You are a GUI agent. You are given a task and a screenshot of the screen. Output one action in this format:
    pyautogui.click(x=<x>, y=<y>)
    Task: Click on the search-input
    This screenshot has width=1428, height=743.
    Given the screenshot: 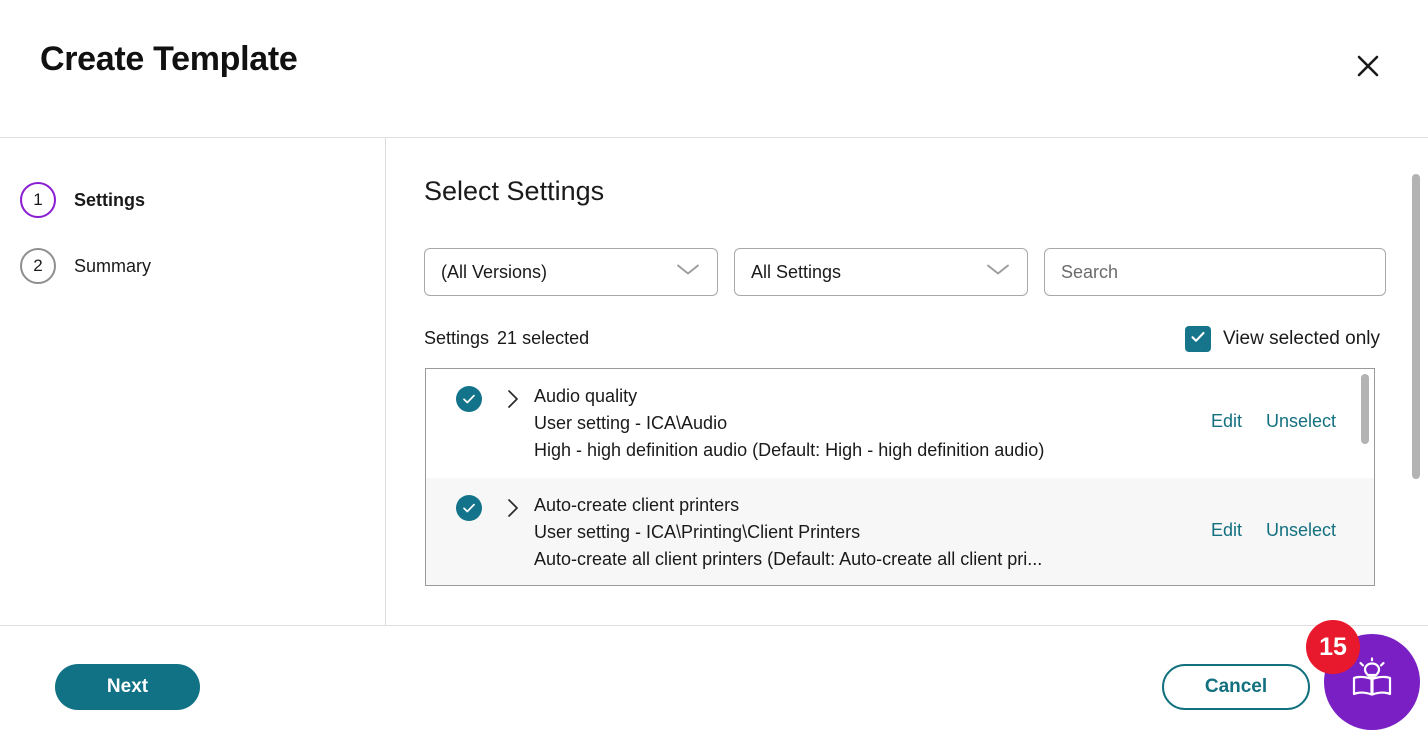 What is the action you would take?
    pyautogui.click(x=1215, y=272)
    